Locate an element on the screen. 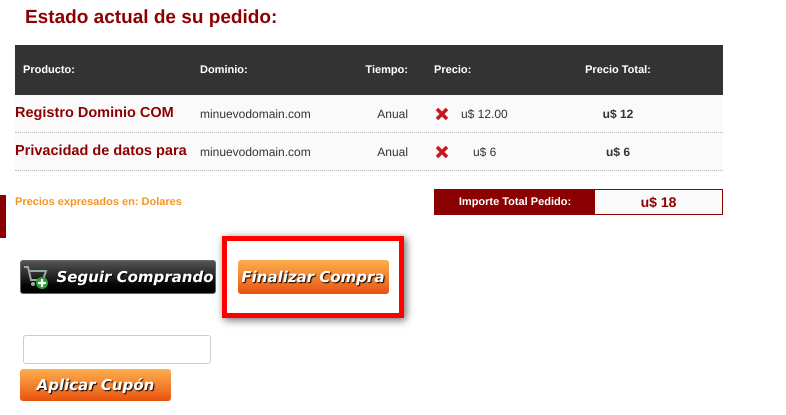 This screenshot has width=786, height=415. column-header: Producto: is located at coordinates (49, 70).